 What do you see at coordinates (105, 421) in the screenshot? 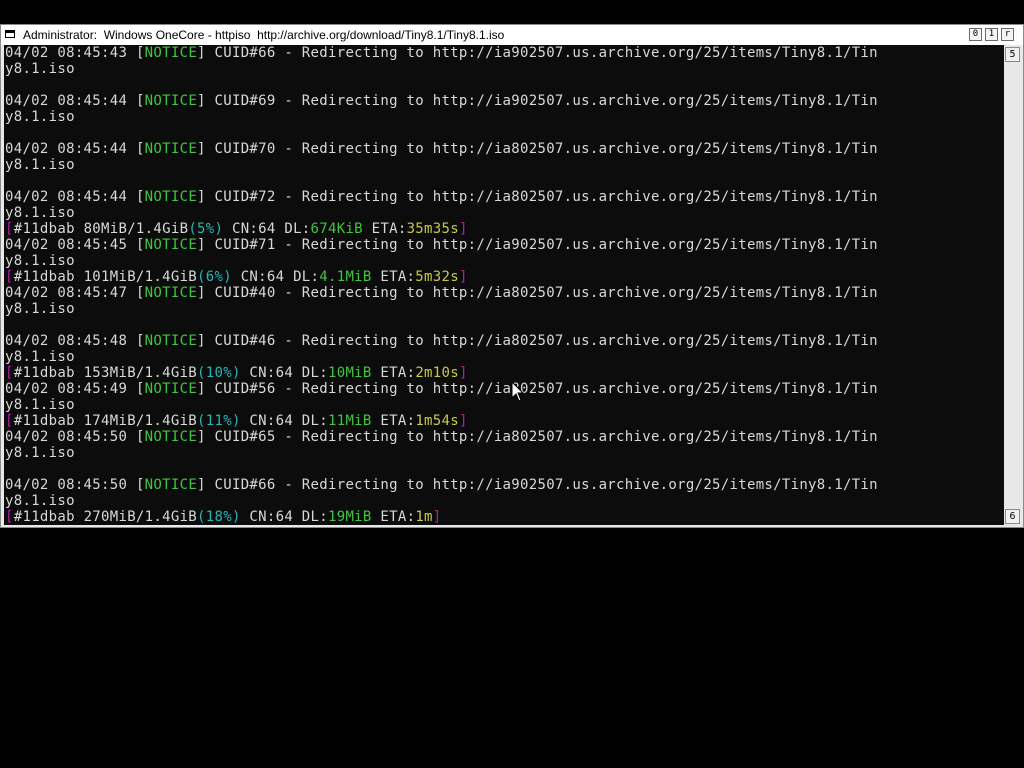
I see `progress-size: #11dbab 174MiB/1.4GiB` at bounding box center [105, 421].